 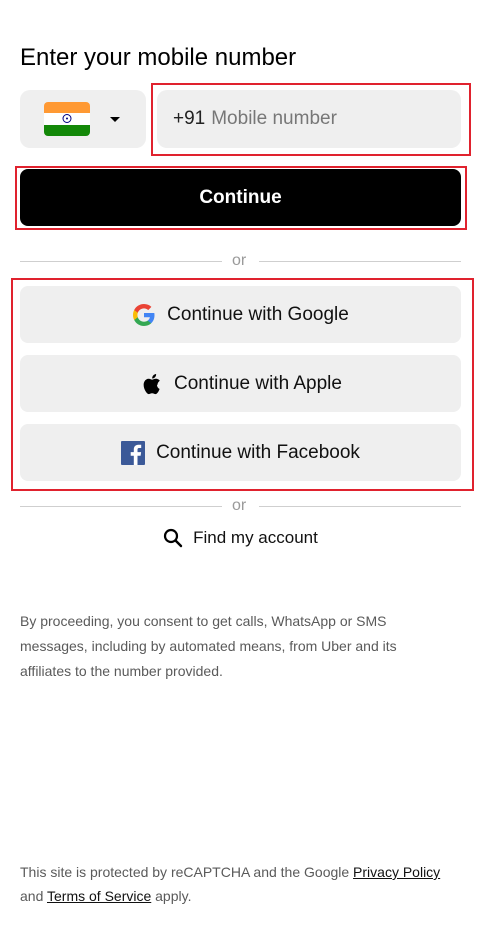 I want to click on apple-button-label: Continue with Apple, so click(x=258, y=383).